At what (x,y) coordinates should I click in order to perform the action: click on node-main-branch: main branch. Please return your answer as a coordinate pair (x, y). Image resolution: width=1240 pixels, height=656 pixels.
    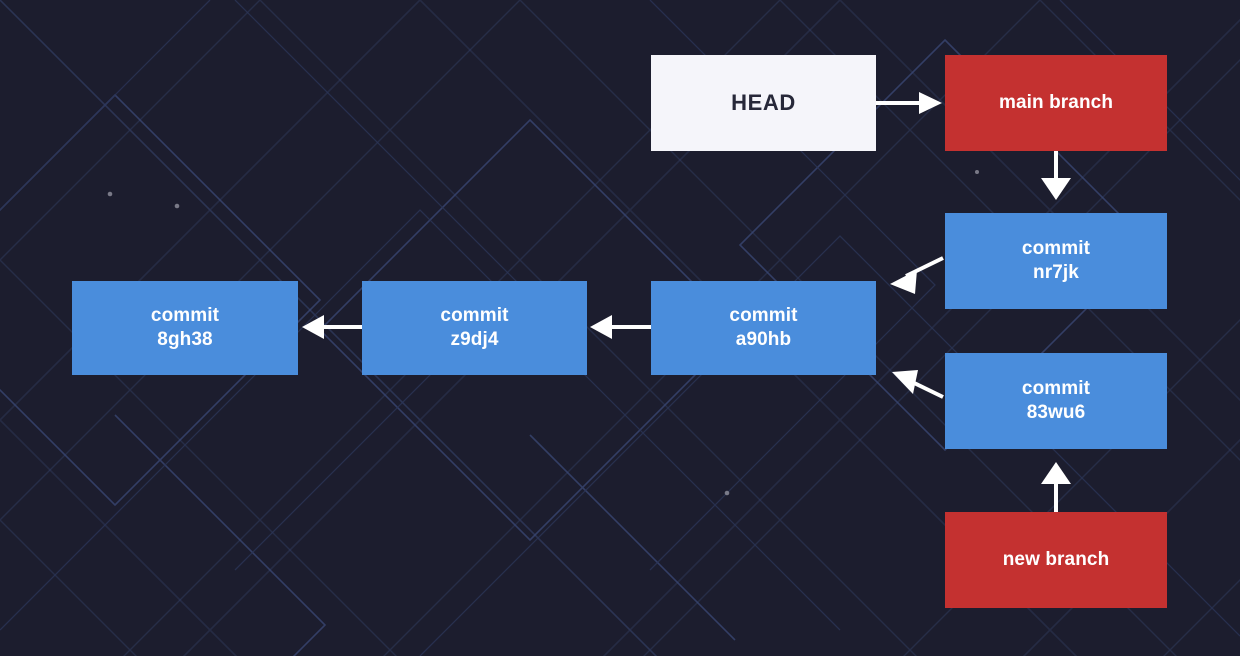
    Looking at the image, I should click on (1056, 103).